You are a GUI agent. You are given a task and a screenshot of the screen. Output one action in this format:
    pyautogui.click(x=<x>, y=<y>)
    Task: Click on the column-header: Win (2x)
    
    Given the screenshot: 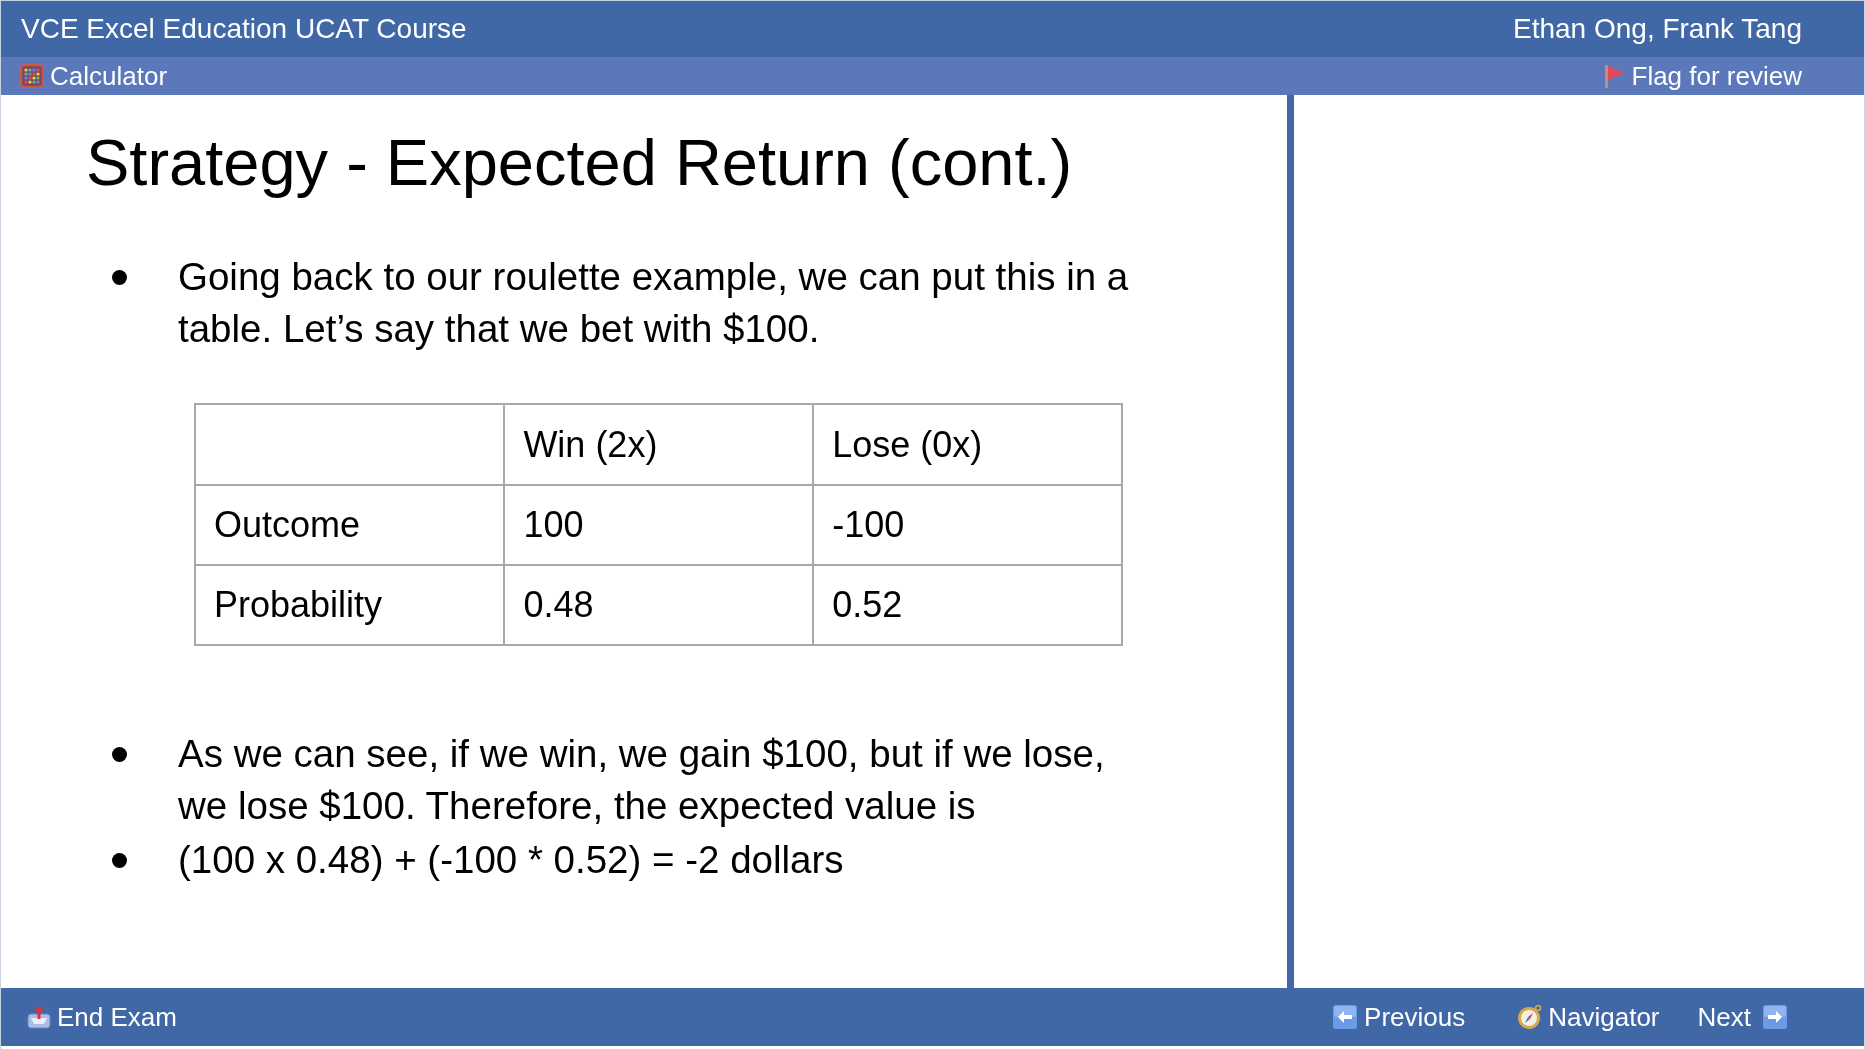 What is the action you would take?
    pyautogui.click(x=590, y=444)
    